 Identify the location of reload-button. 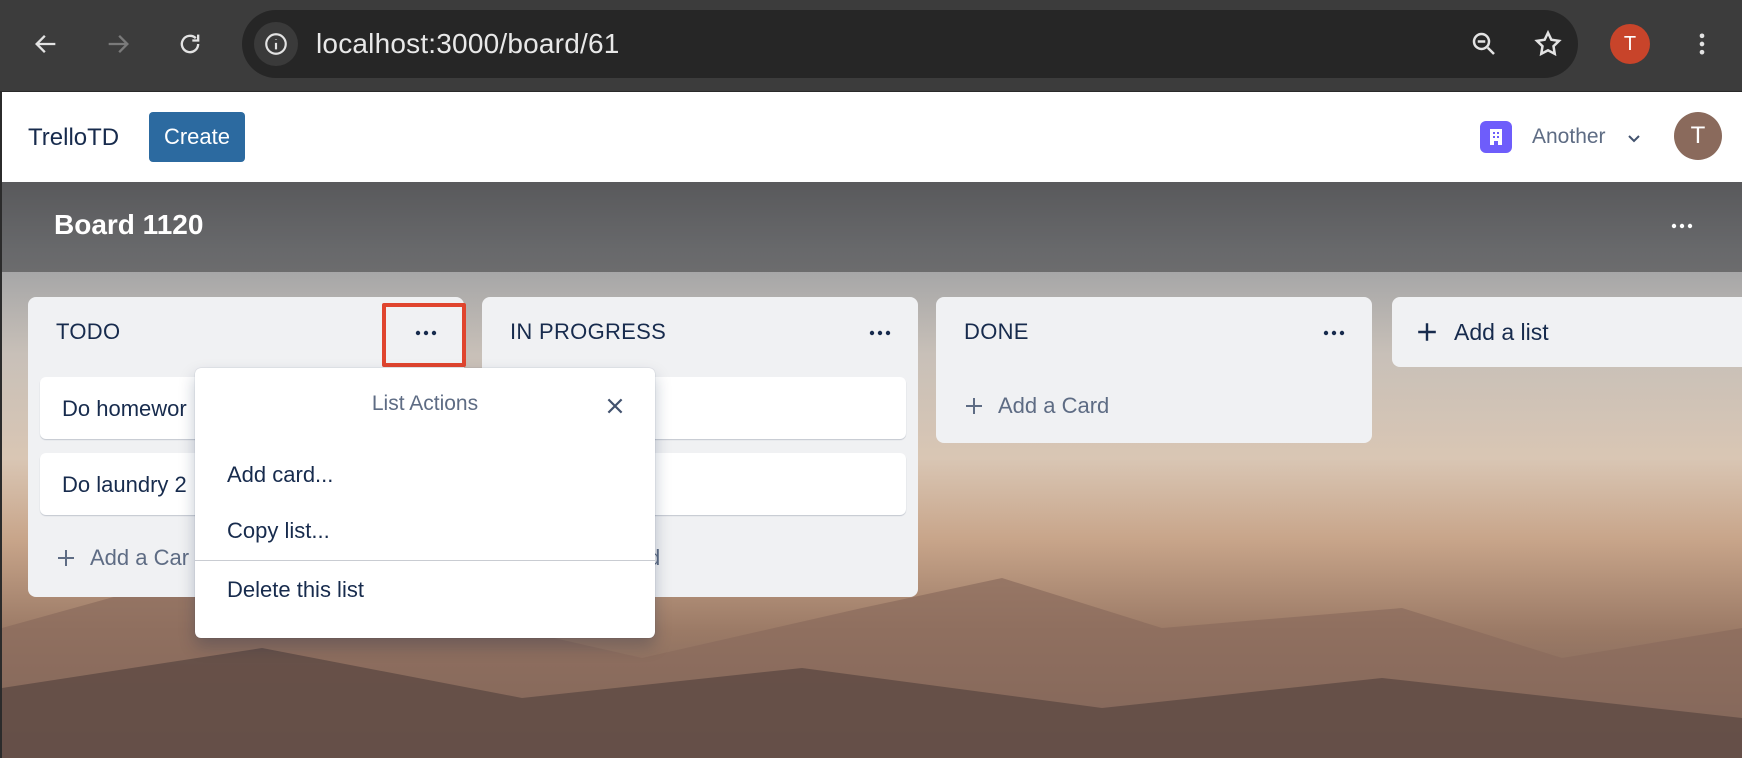
(190, 44).